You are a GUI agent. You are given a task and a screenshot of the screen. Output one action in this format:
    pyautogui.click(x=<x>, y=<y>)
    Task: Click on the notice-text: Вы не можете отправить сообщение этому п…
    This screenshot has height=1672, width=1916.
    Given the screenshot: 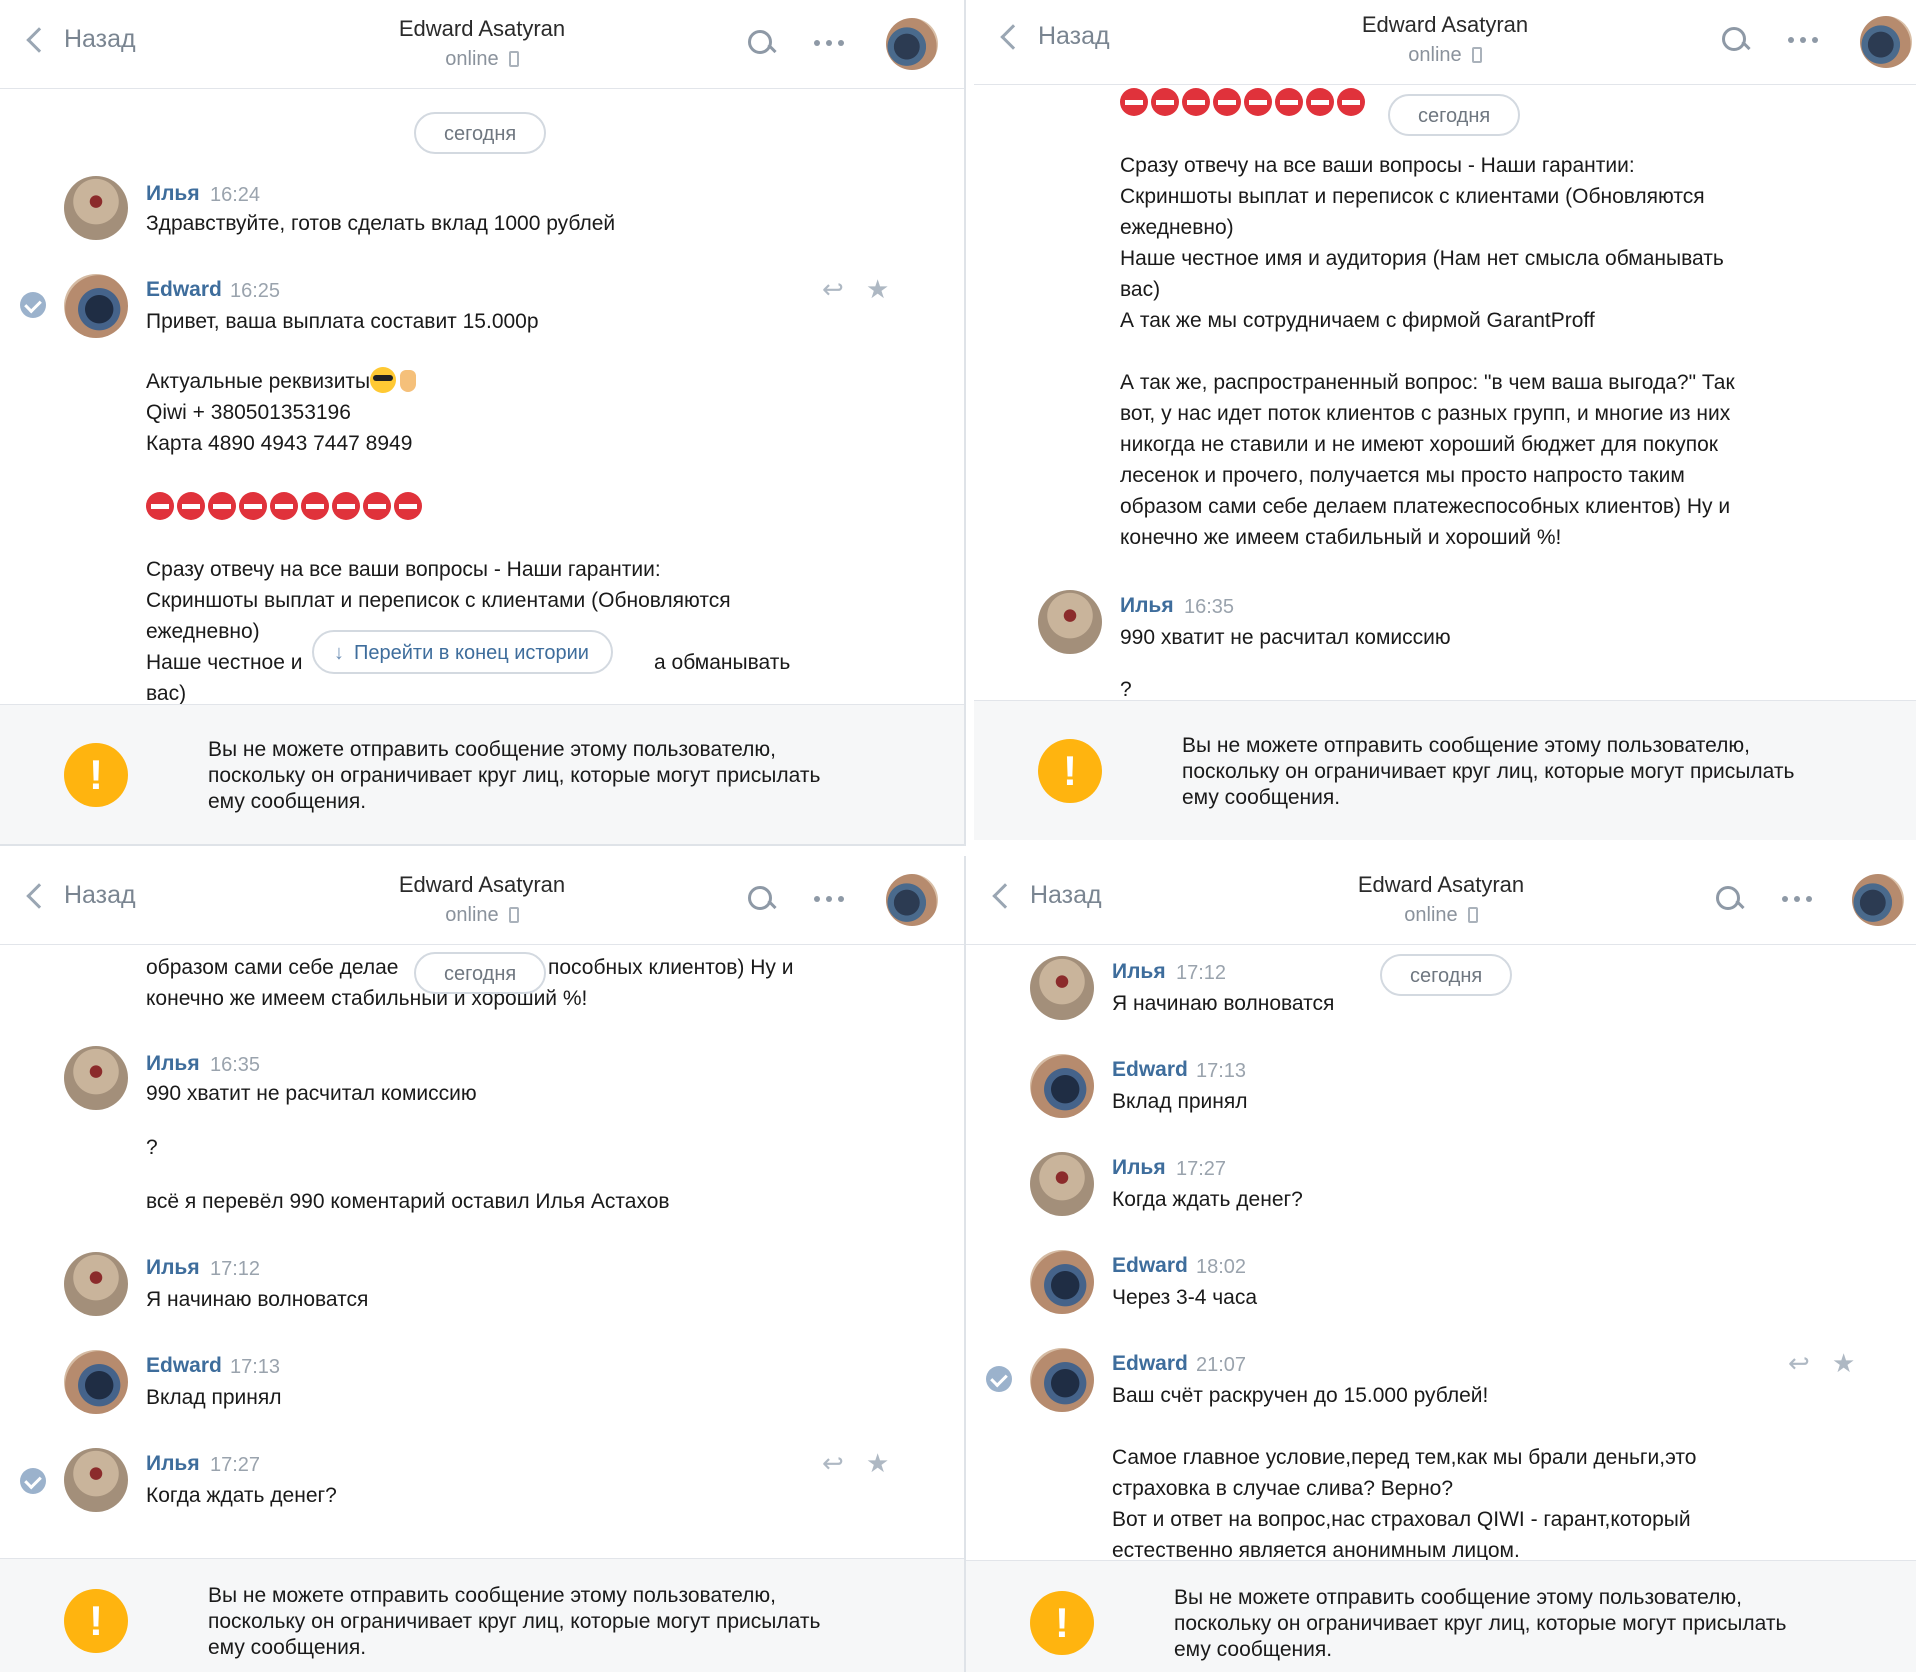 What is the action you would take?
    pyautogui.click(x=1488, y=771)
    